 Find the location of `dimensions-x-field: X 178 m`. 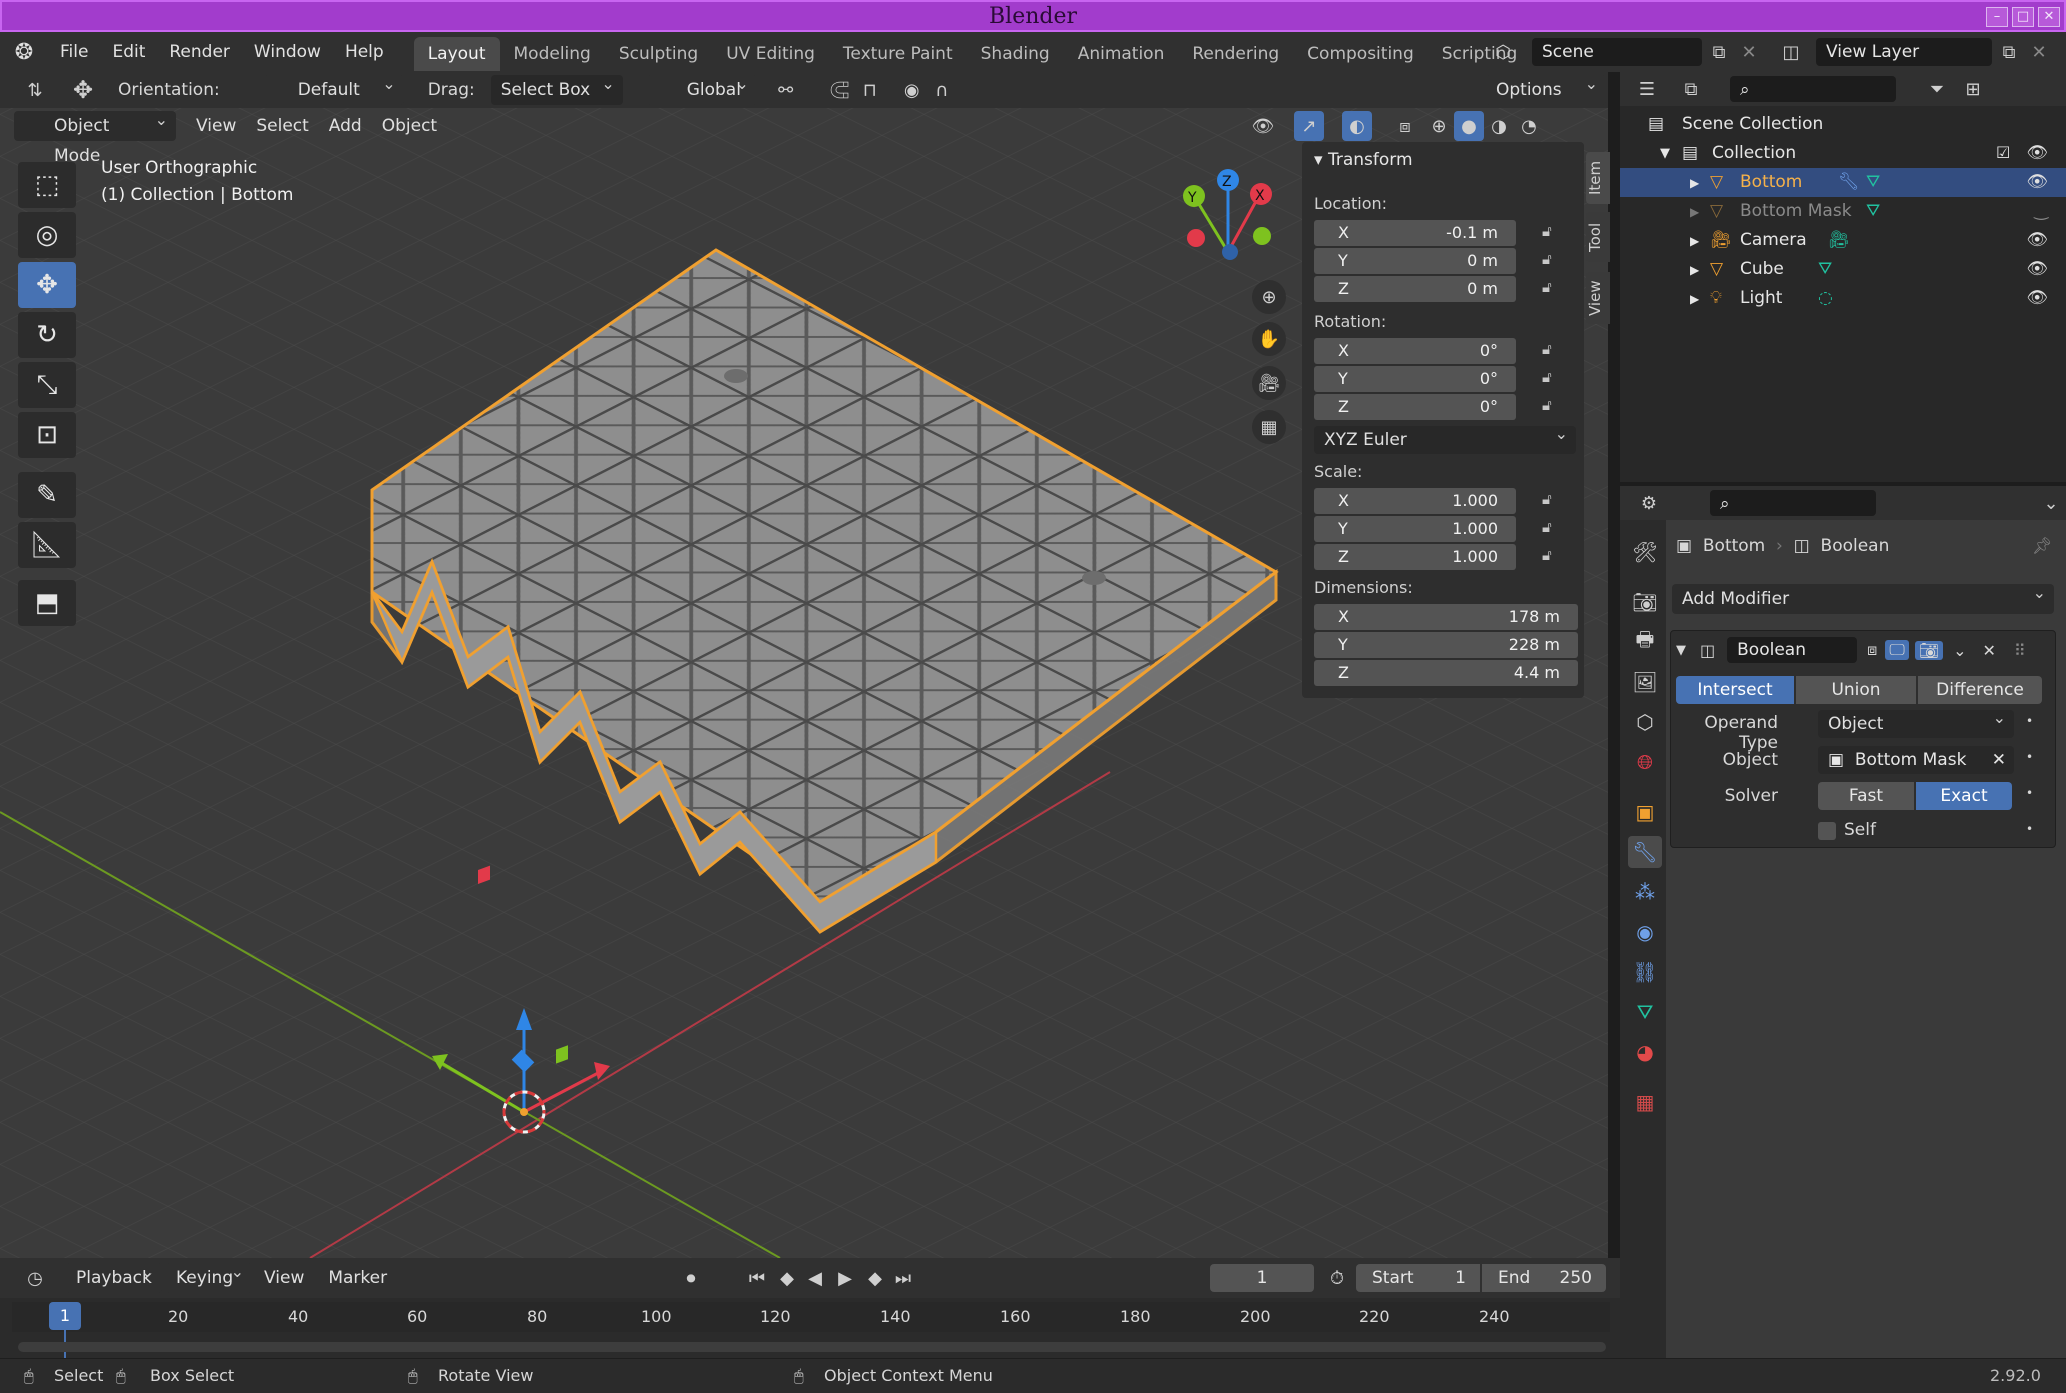

dimensions-x-field: X 178 m is located at coordinates (1446, 617).